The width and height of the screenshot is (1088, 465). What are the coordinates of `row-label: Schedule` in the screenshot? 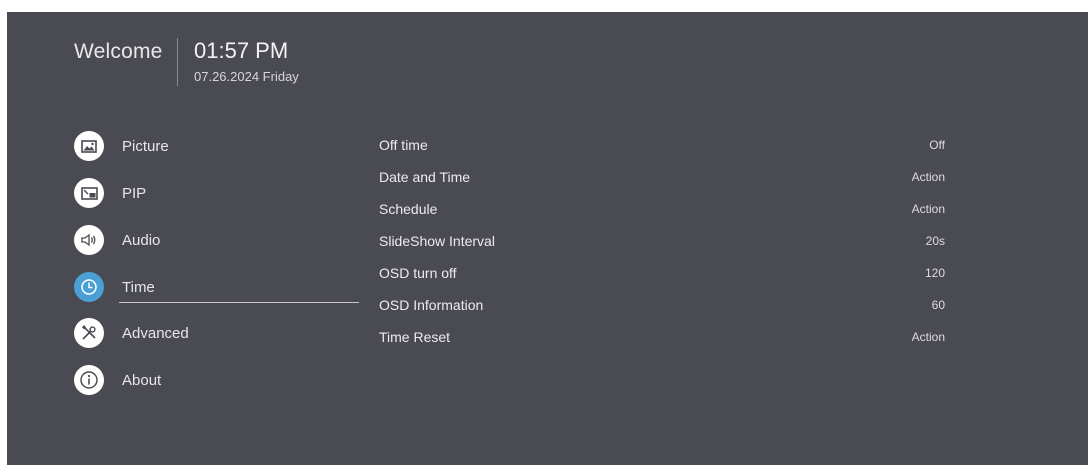 It's located at (408, 209).